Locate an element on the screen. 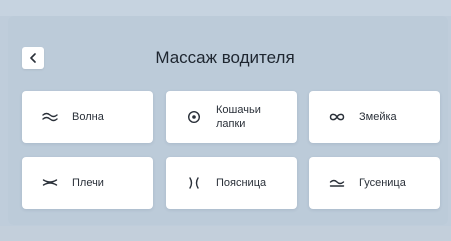 Image resolution: width=451 pixels, height=241 pixels. mode-label: Плечи is located at coordinates (88, 183).